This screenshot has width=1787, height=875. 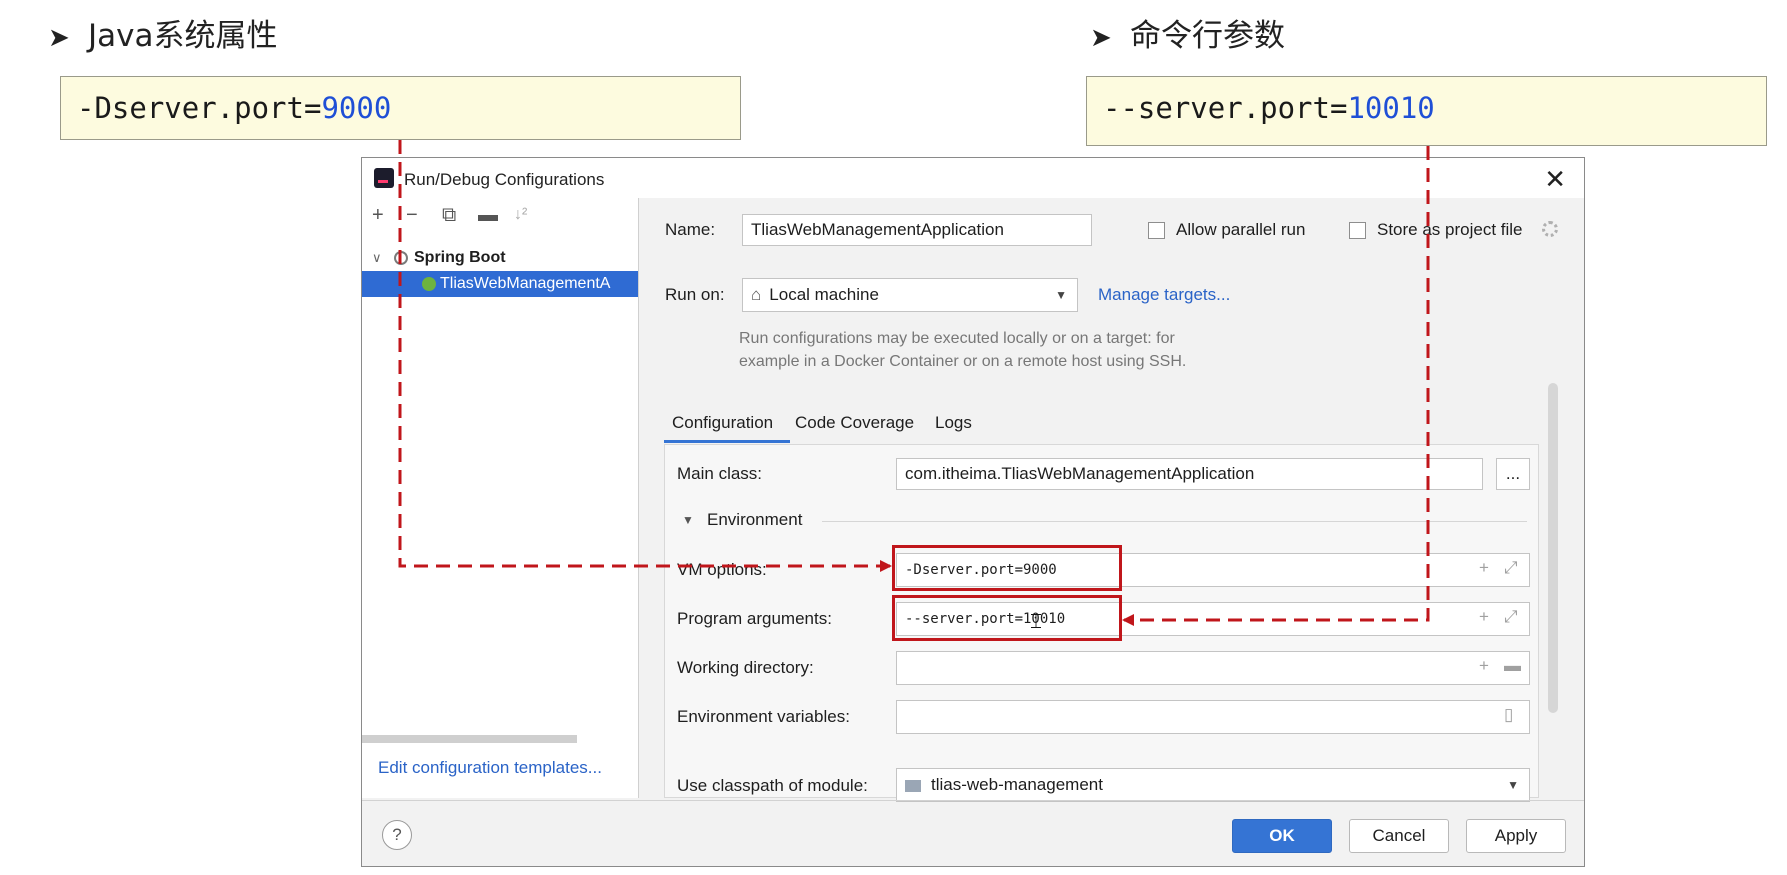 What do you see at coordinates (1276, 386) in the screenshot?
I see `program-arg-dashed-arrow` at bounding box center [1276, 386].